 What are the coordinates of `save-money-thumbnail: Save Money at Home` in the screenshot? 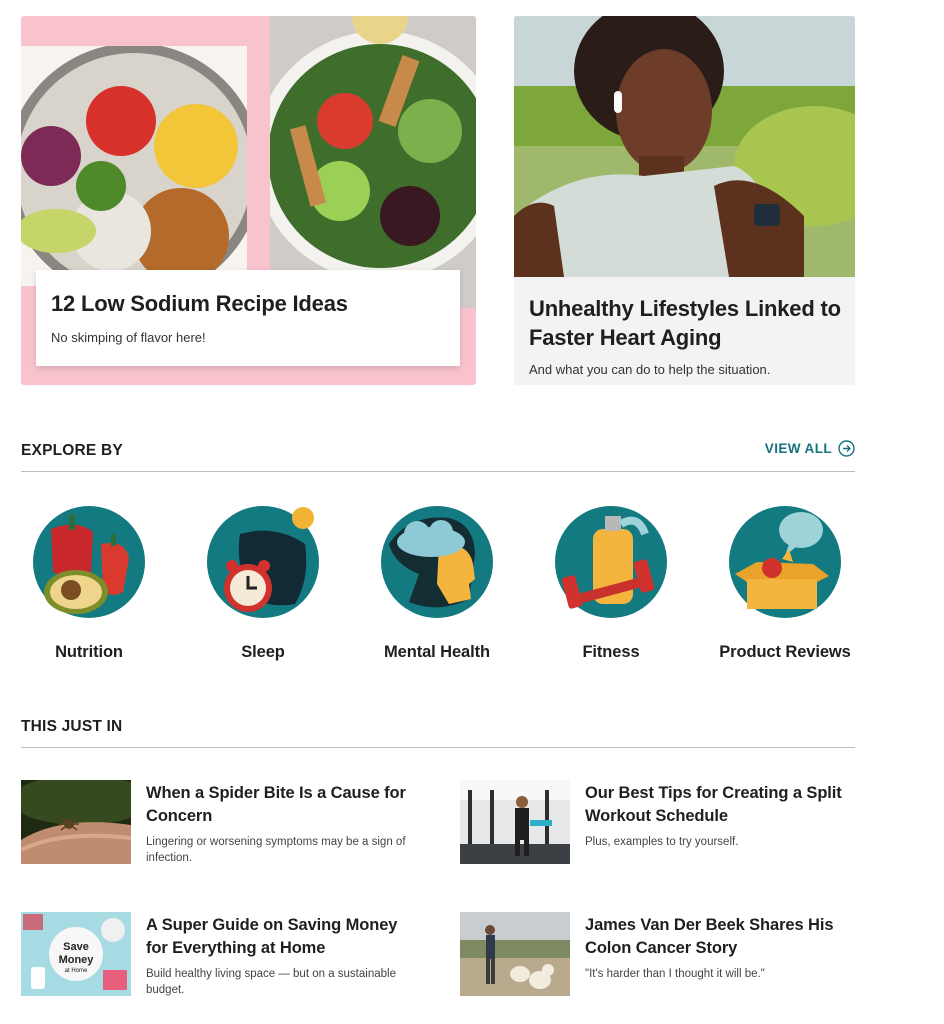 It's located at (76, 954).